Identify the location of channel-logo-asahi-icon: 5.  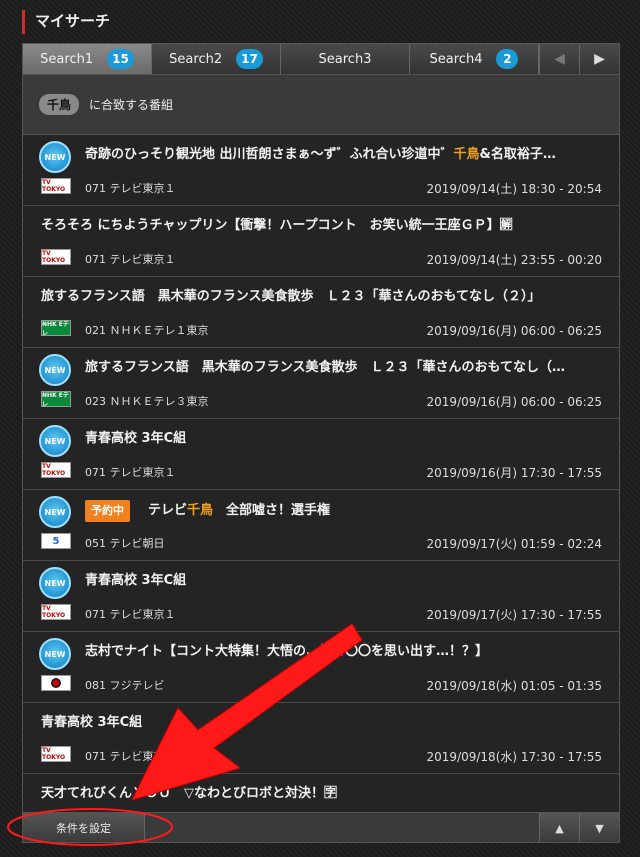
(56, 541).